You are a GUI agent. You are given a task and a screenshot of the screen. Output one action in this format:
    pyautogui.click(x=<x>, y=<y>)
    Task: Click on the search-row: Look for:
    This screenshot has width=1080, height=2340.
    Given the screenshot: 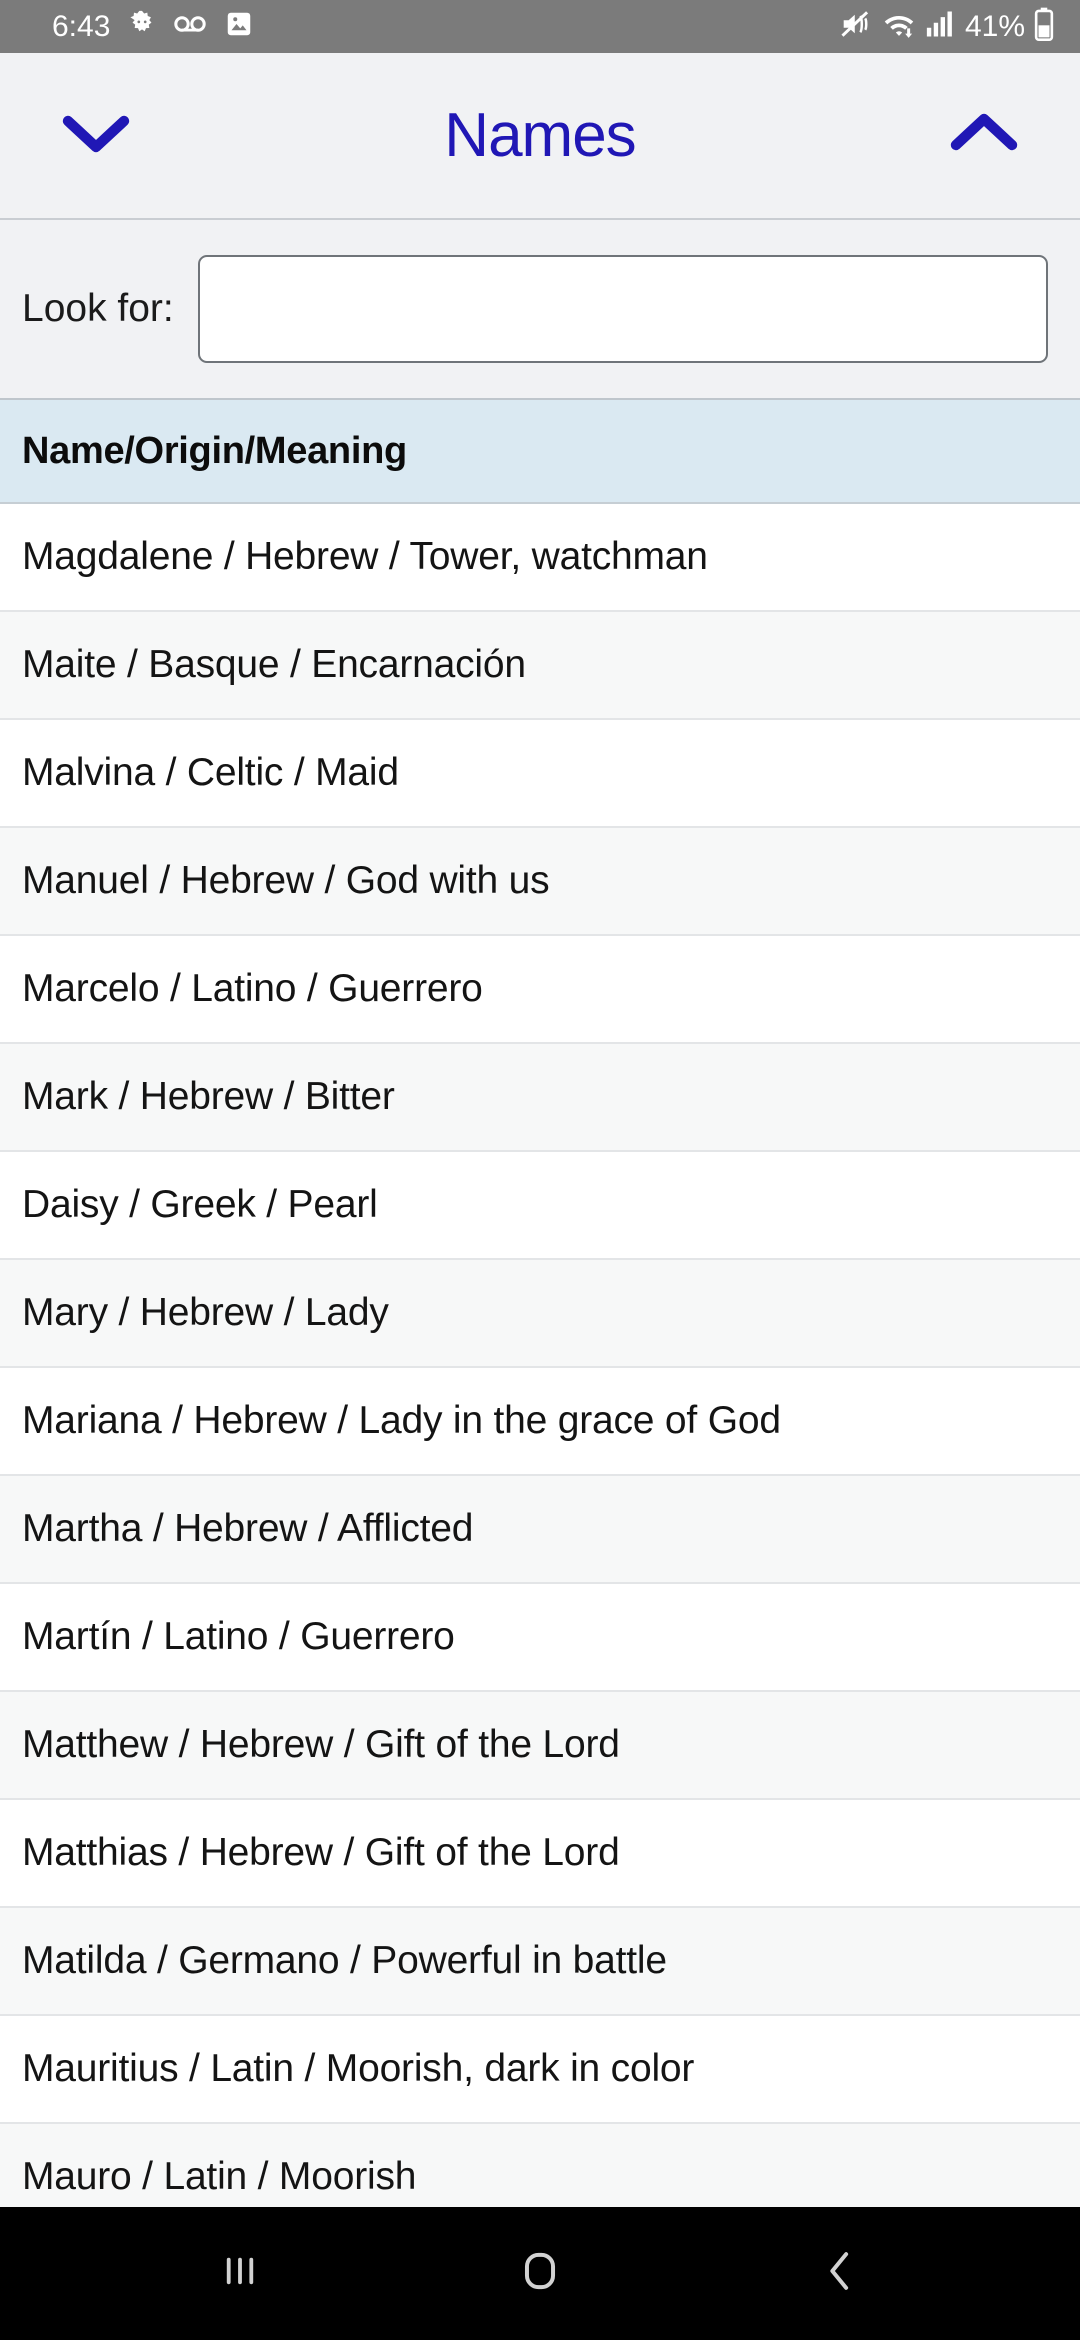 What is the action you would take?
    pyautogui.click(x=540, y=310)
    